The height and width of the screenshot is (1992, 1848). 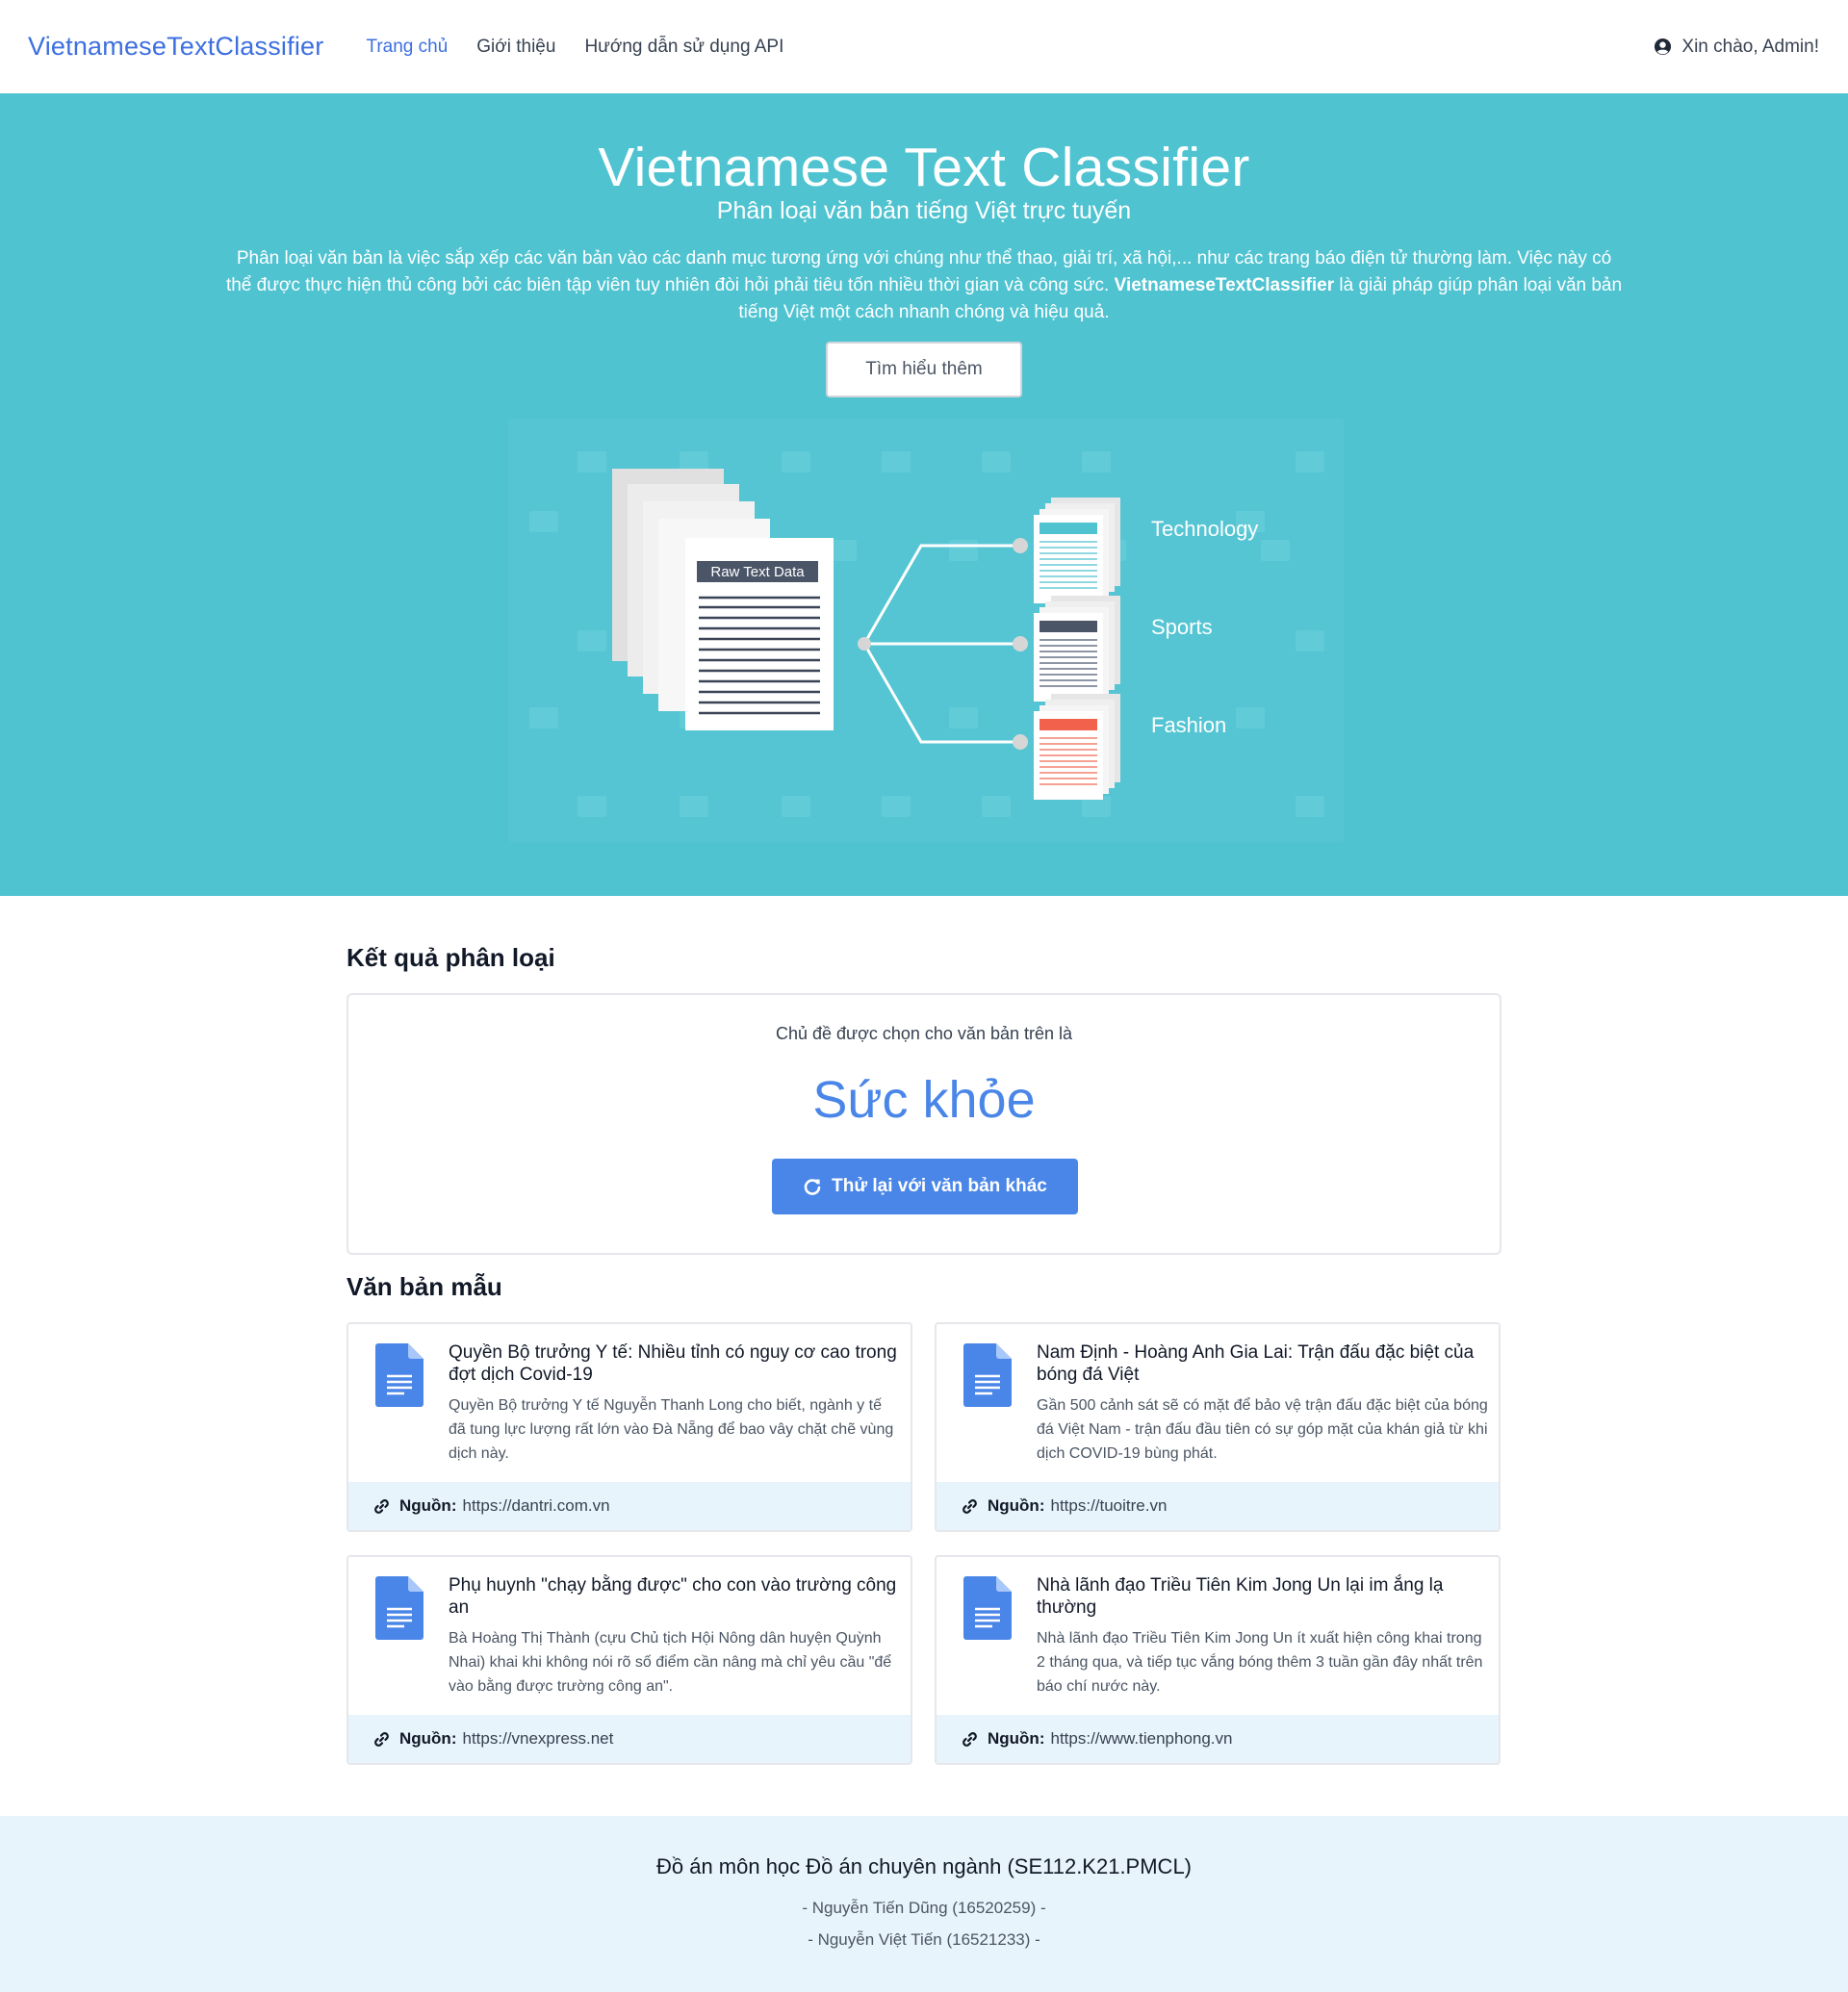 I want to click on sample-source: Nguồn: https://dantri.com.vn, so click(x=629, y=1506).